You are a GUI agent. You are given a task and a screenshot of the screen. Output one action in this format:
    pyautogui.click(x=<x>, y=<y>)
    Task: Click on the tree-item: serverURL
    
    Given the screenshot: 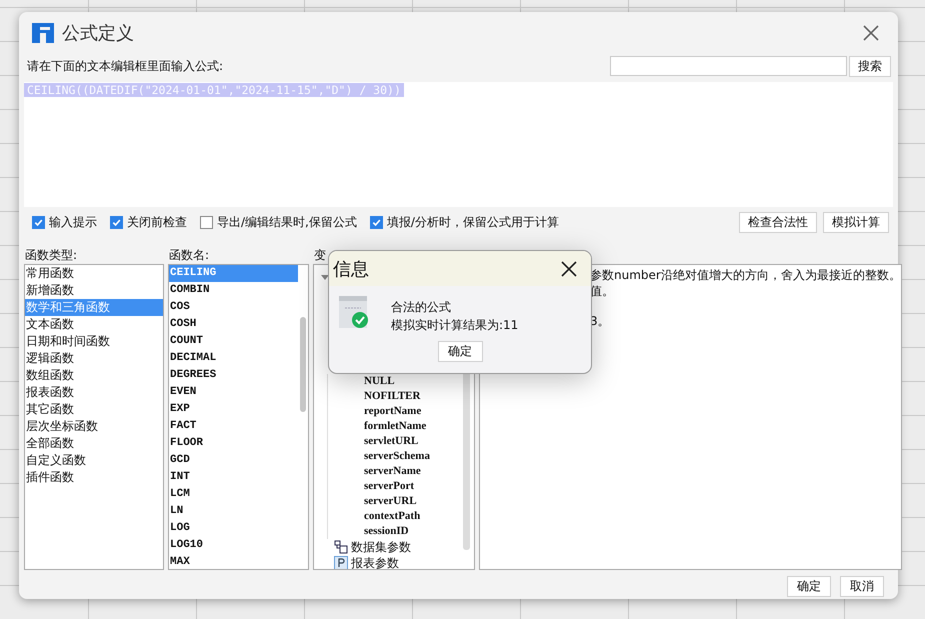 What is the action you would take?
    pyautogui.click(x=419, y=501)
    